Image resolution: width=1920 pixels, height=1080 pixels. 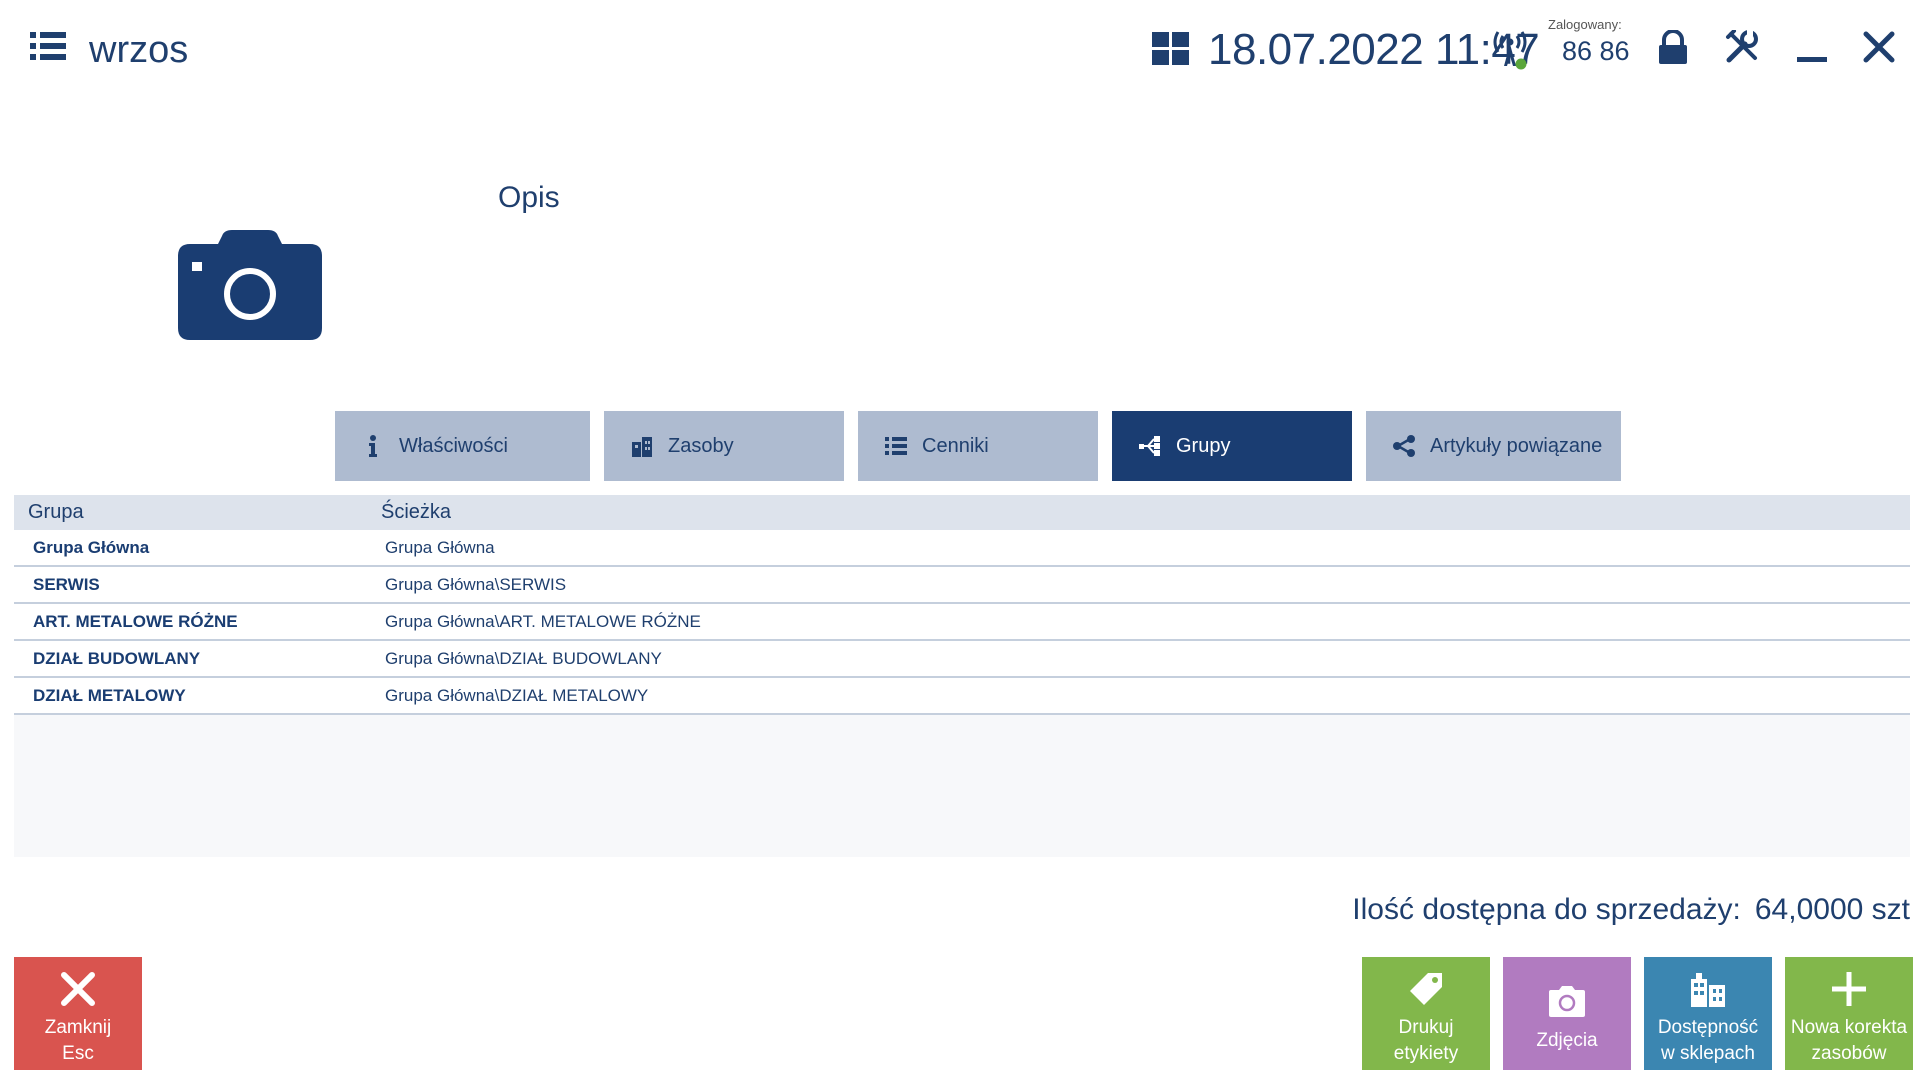 What do you see at coordinates (373, 446) in the screenshot?
I see `info-icon` at bounding box center [373, 446].